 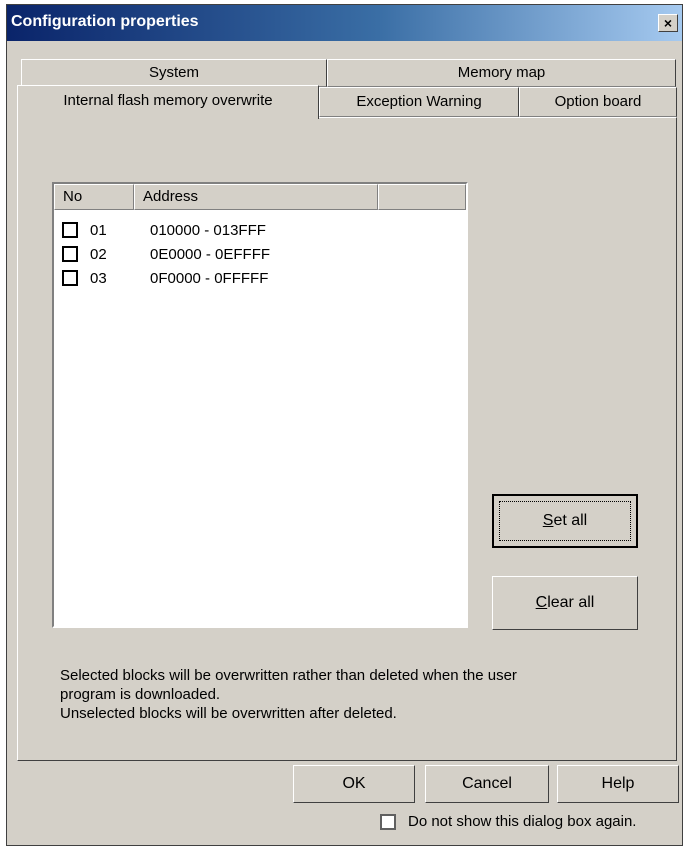 What do you see at coordinates (208, 230) in the screenshot?
I see `block-address: 010000 - 013FFF` at bounding box center [208, 230].